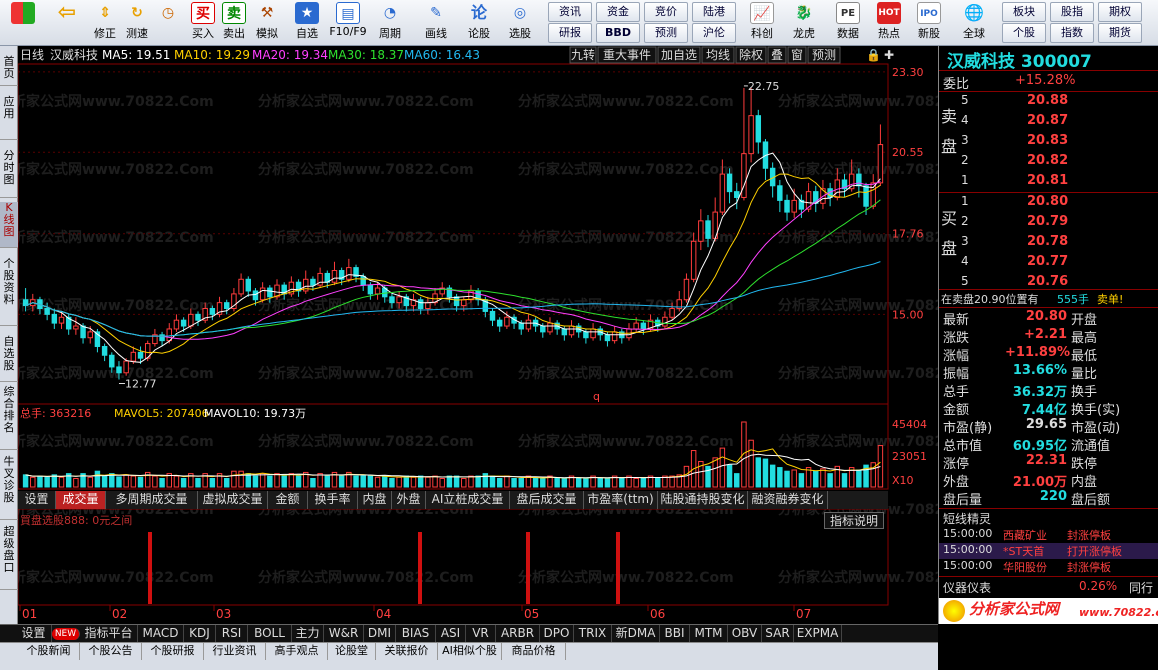 This screenshot has height=670, width=1158. Describe the element at coordinates (109, 634) in the screenshot. I see `indicator-tab-2: 指标平台` at that location.